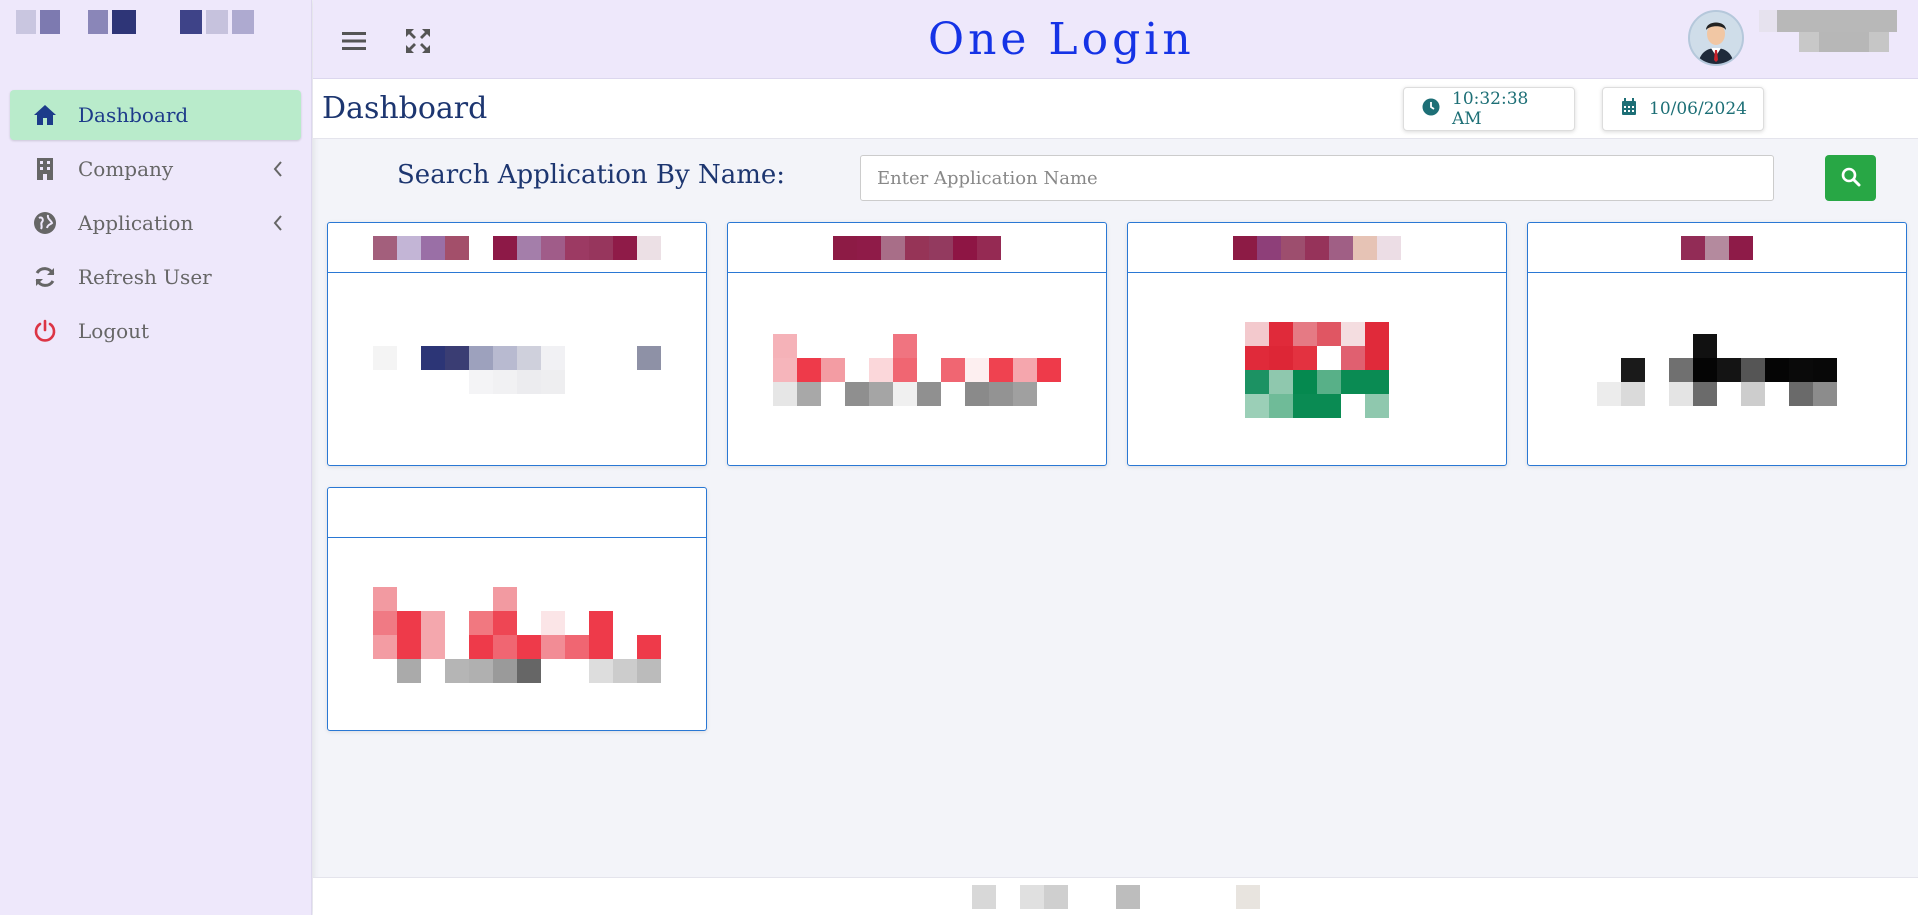 This screenshot has height=915, width=1918. I want to click on search-input, so click(1317, 178).